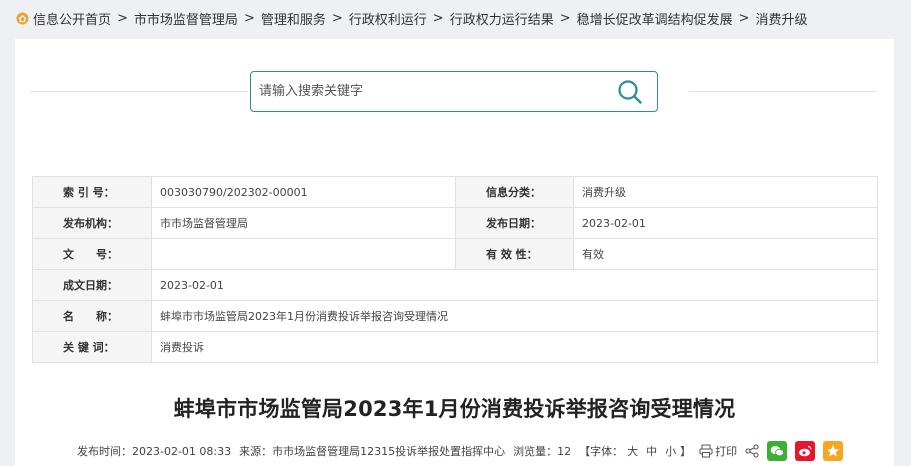 This screenshot has height=466, width=911. What do you see at coordinates (514, 192) in the screenshot?
I see `category-label: 信息分类：` at bounding box center [514, 192].